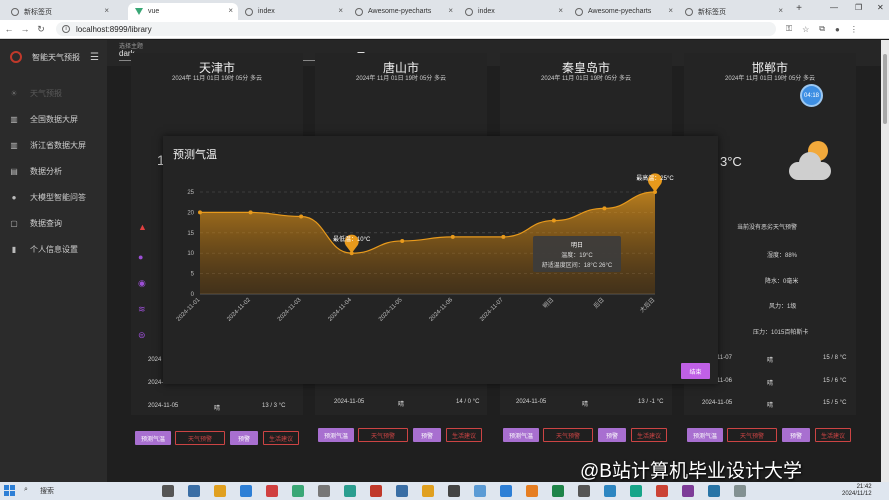  What do you see at coordinates (854, 29) in the screenshot?
I see `more-icon: ⋮` at bounding box center [854, 29].